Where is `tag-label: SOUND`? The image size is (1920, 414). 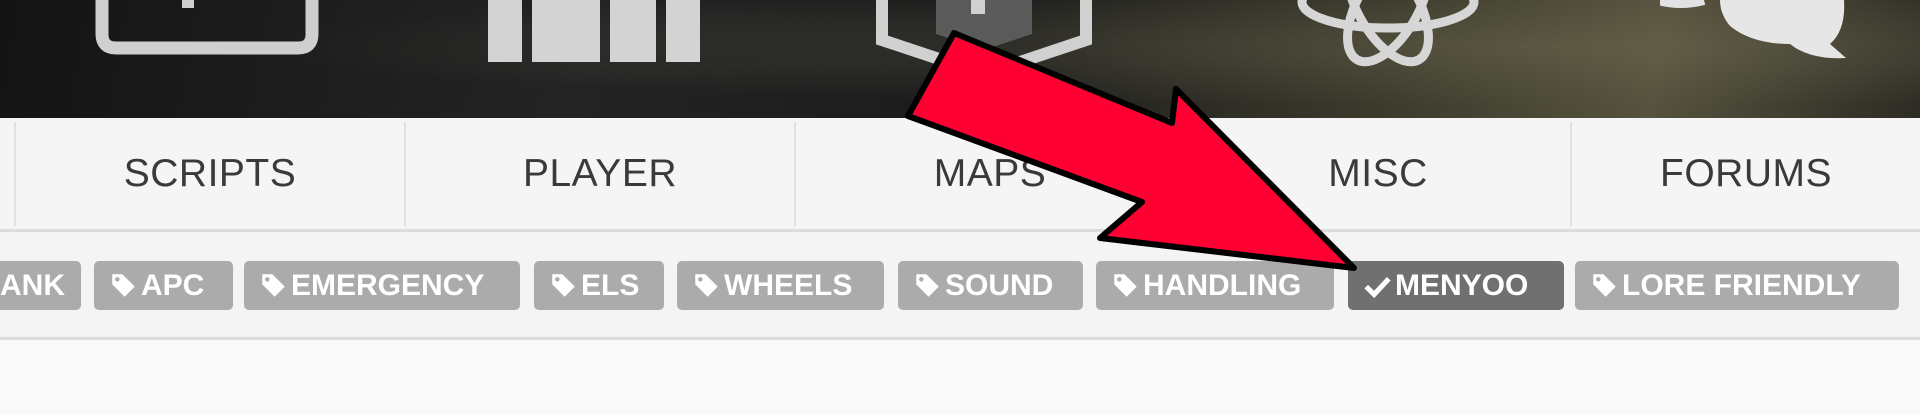
tag-label: SOUND is located at coordinates (999, 285).